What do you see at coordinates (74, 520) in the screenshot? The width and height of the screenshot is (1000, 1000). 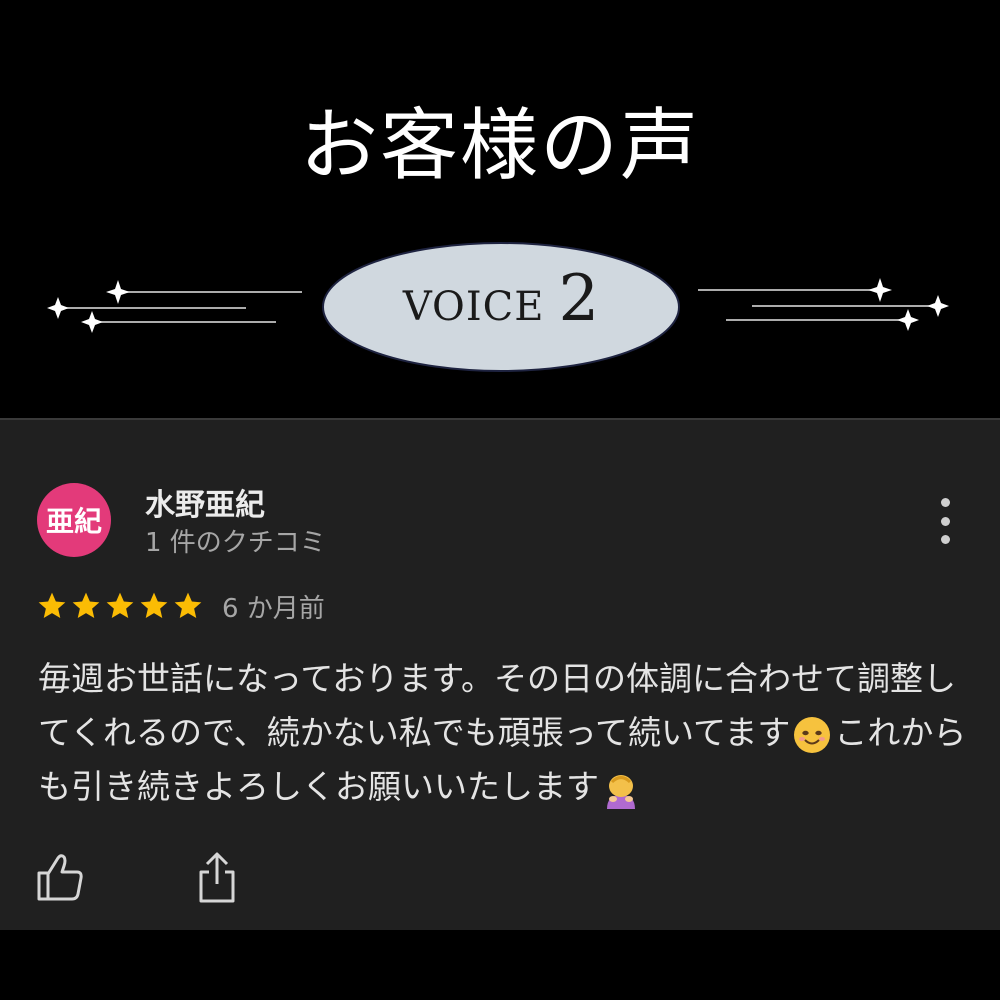 I see `avatar: 亜紀` at bounding box center [74, 520].